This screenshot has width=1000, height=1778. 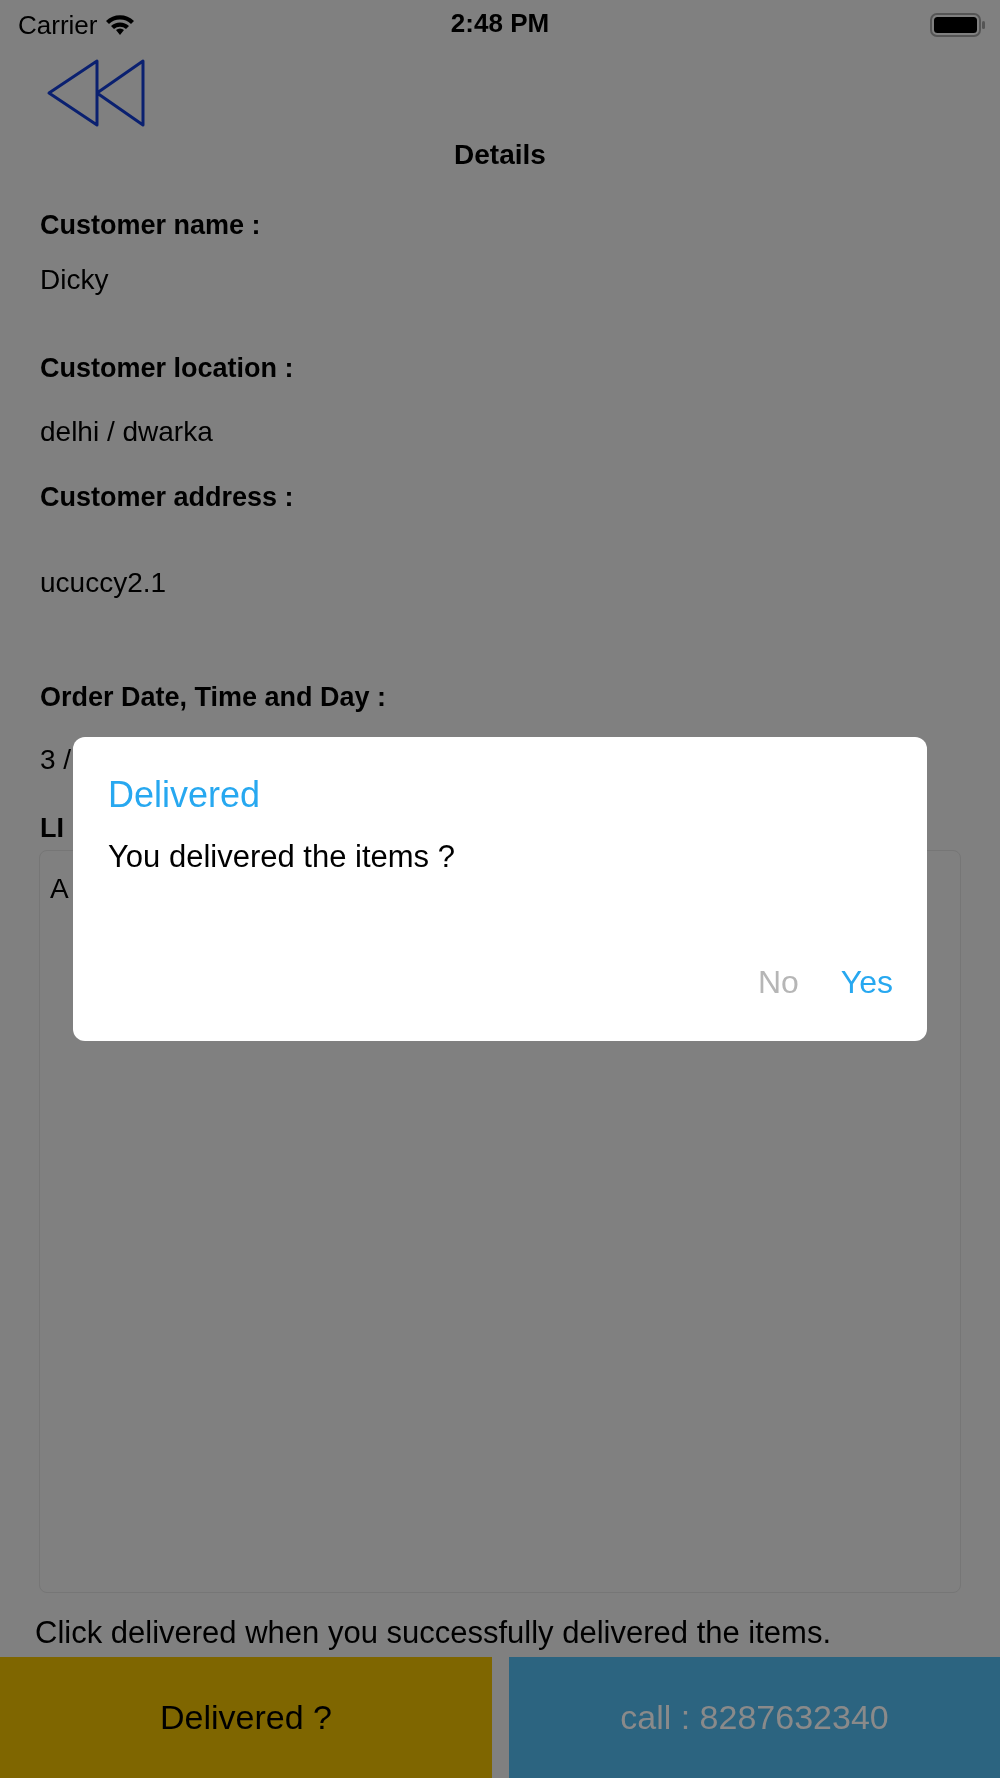 I want to click on field-value: 3 /, so click(x=56, y=760).